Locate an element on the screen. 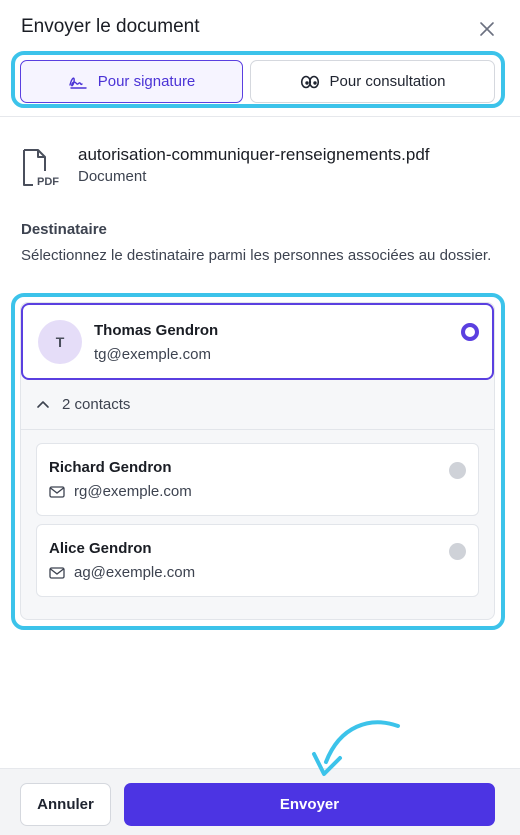 This screenshot has height=835, width=520. contact-email-row: rg@exemple.com is located at coordinates (120, 491).